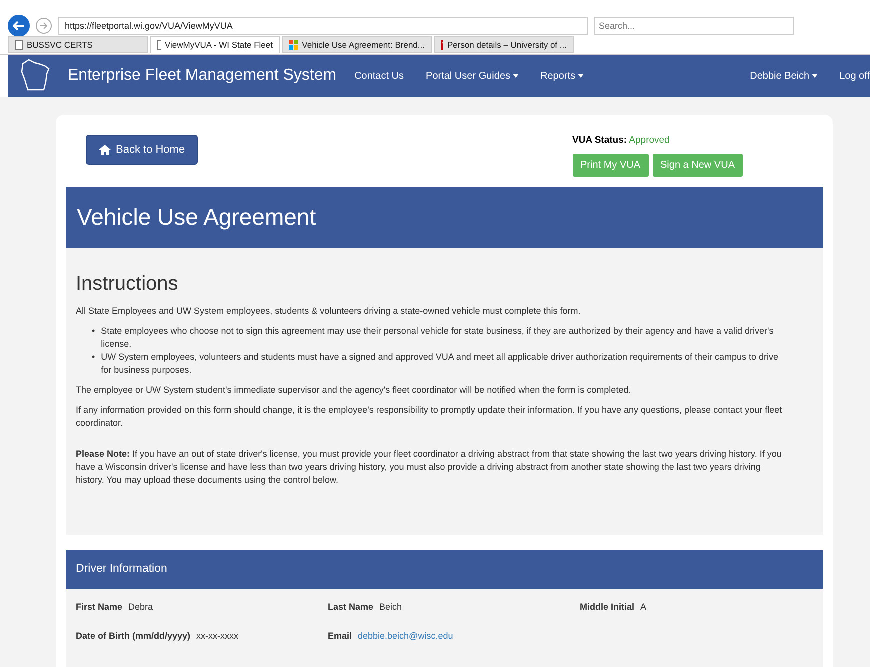  What do you see at coordinates (429, 417) in the screenshot?
I see `paragraph: If any information provided on this form should change, it is the employee's responsibility to promptly update their information. If you have any questions, please contact your fleet coordinator.` at bounding box center [429, 417].